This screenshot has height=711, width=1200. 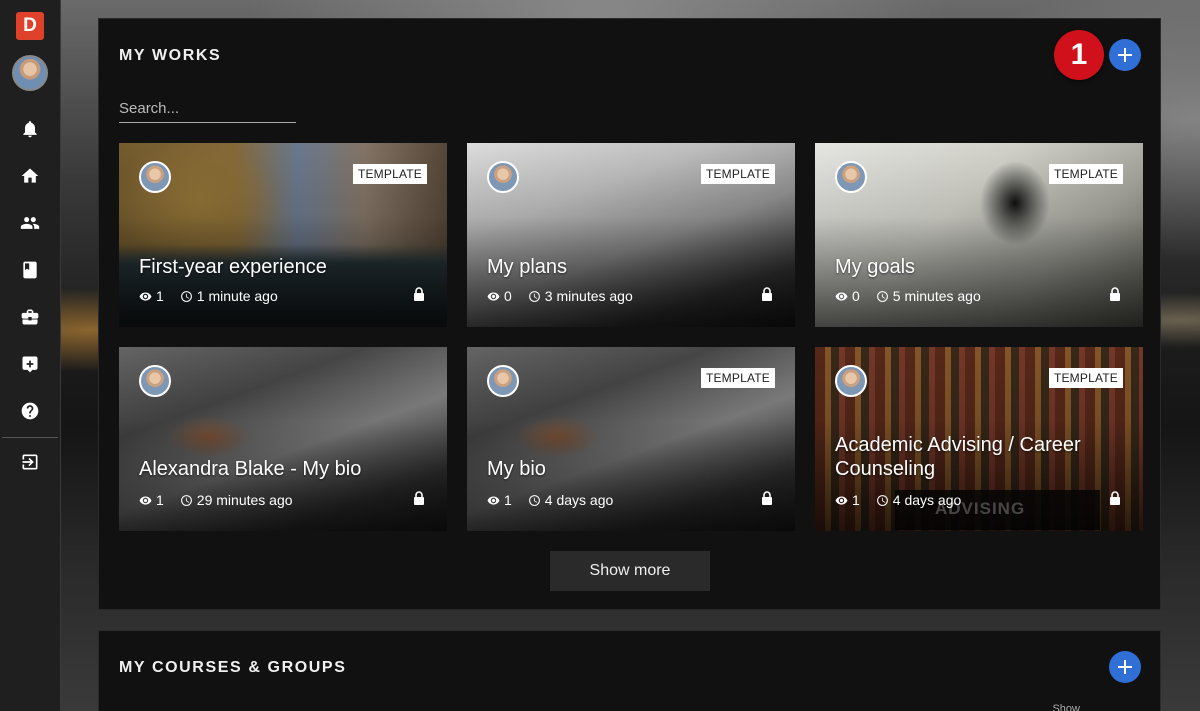 I want to click on people-icon, so click(x=30, y=223).